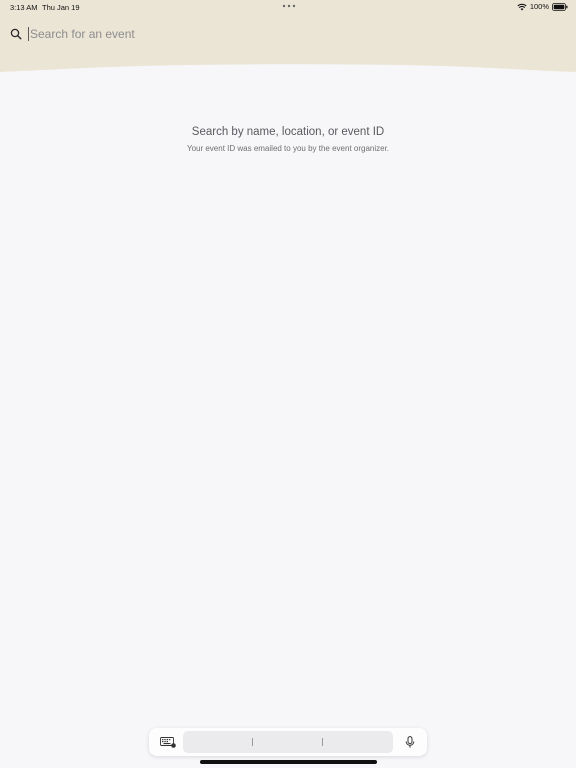 The width and height of the screenshot is (576, 768). I want to click on status-indicators: 100%, so click(542, 6).